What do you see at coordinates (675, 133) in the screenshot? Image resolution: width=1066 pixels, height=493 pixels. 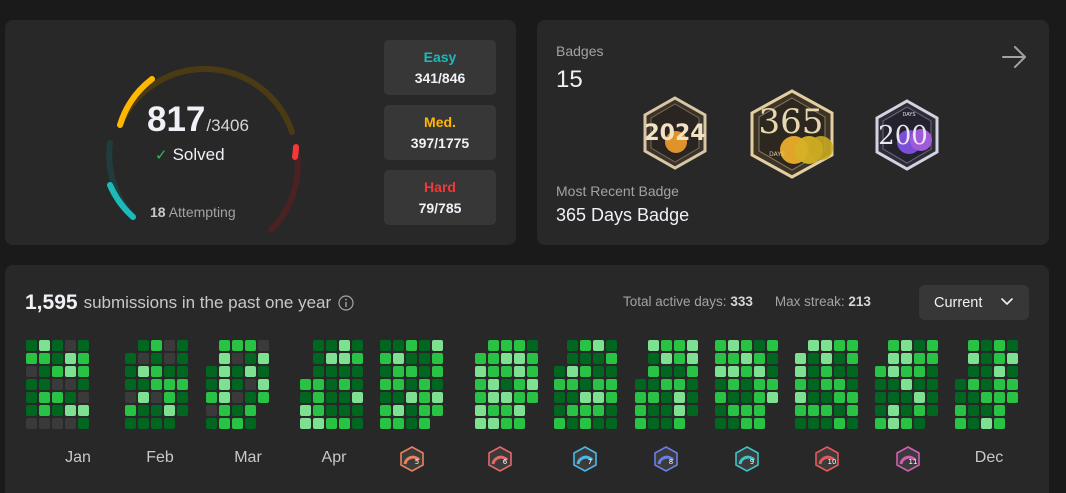 I see `badge-2024-icon: 2024` at bounding box center [675, 133].